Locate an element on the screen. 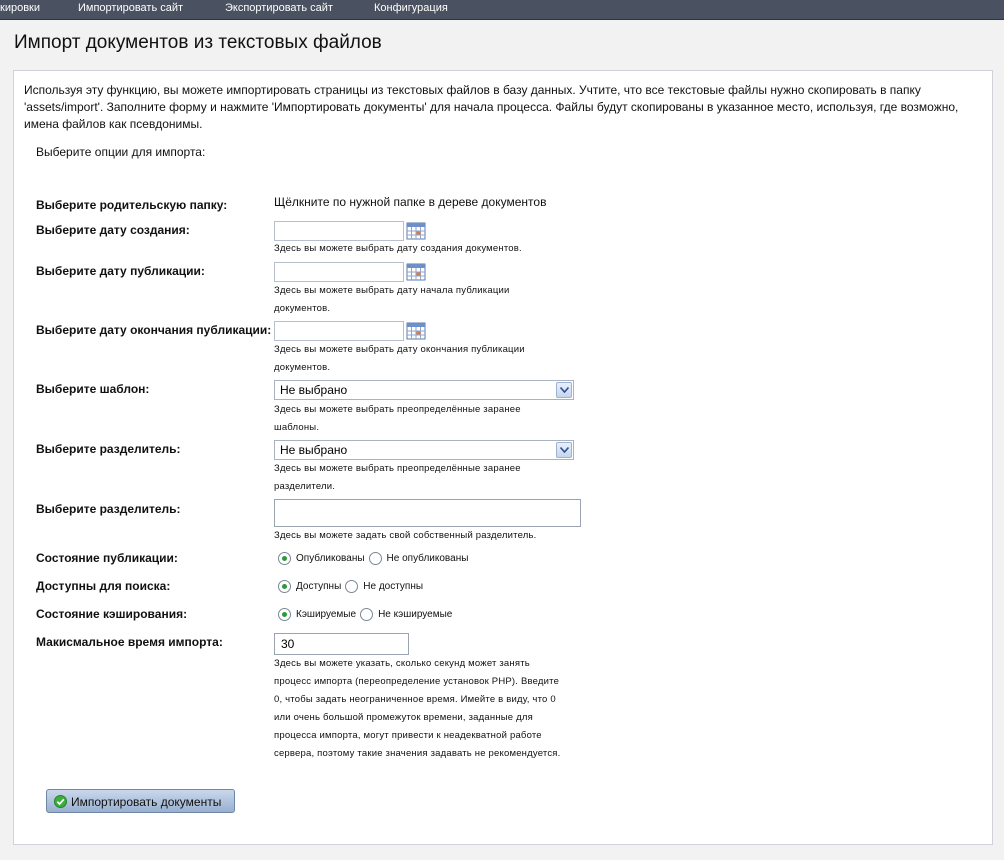 Image resolution: width=1004 pixels, height=860 pixels. custom-separator-input is located at coordinates (427, 513).